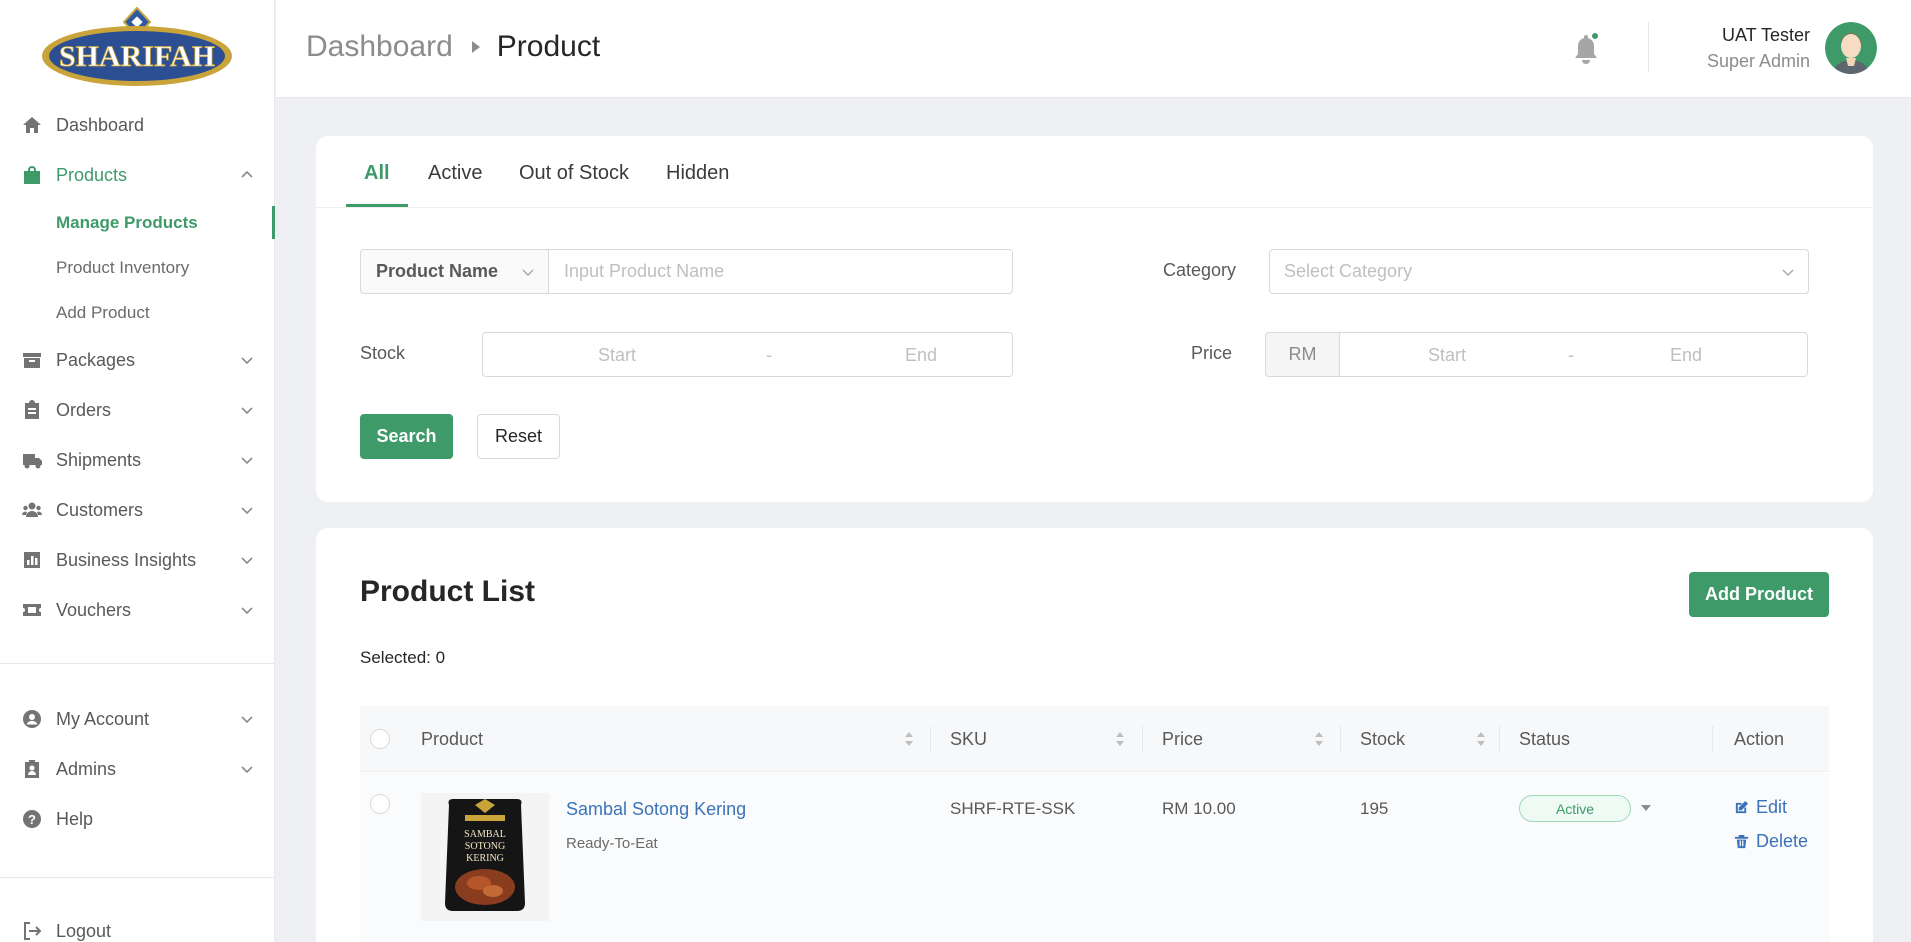 This screenshot has width=1911, height=942. Describe the element at coordinates (32, 125) in the screenshot. I see `home-icon` at that location.